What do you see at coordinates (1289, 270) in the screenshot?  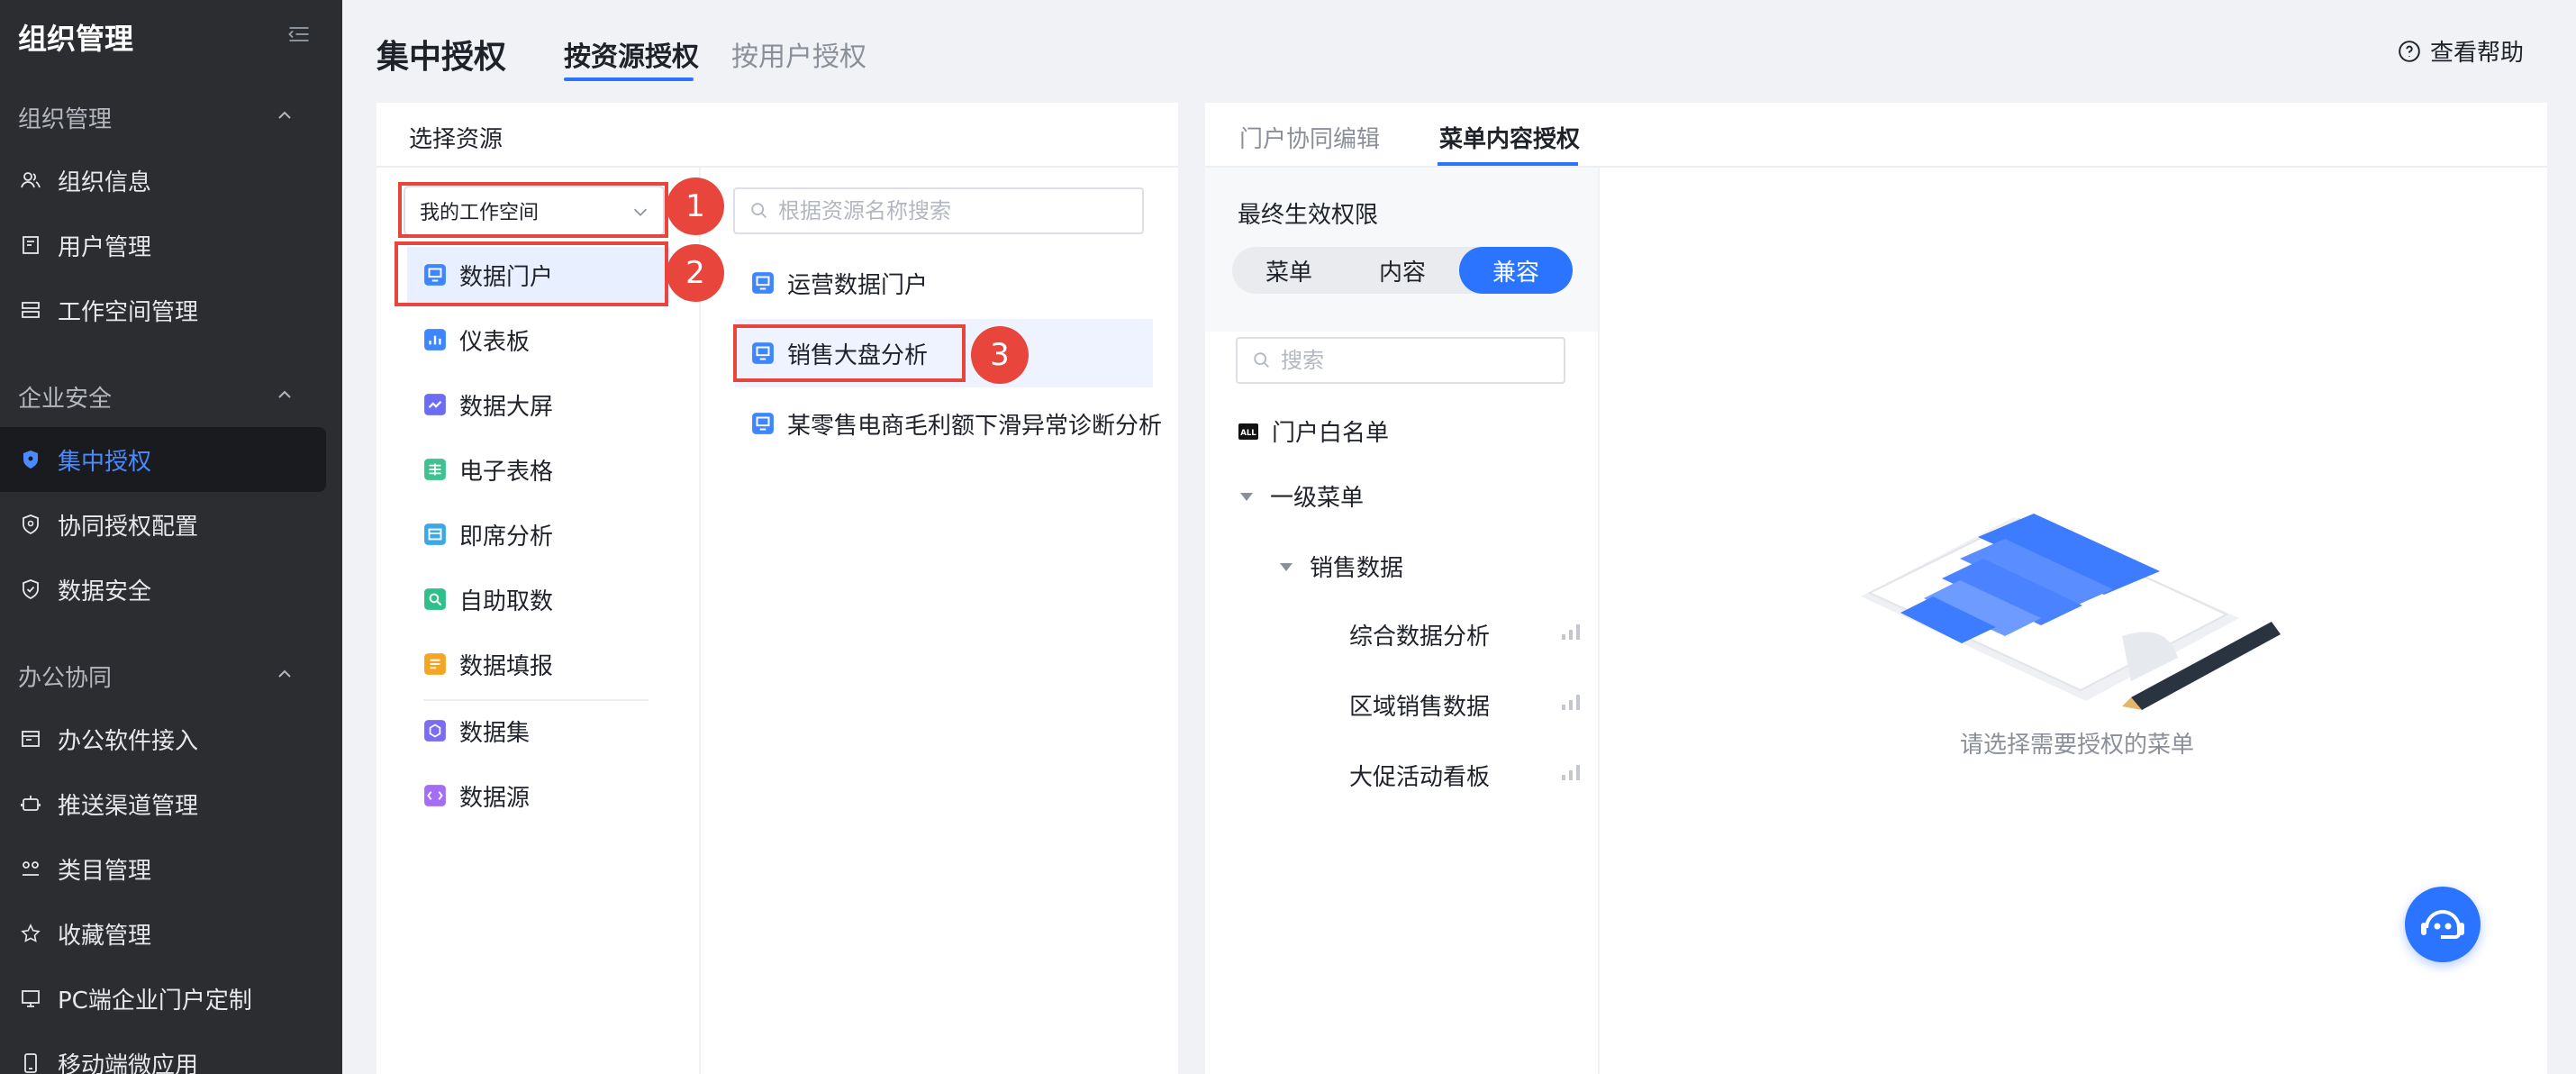 I see `mode-menu-button: 菜单` at bounding box center [1289, 270].